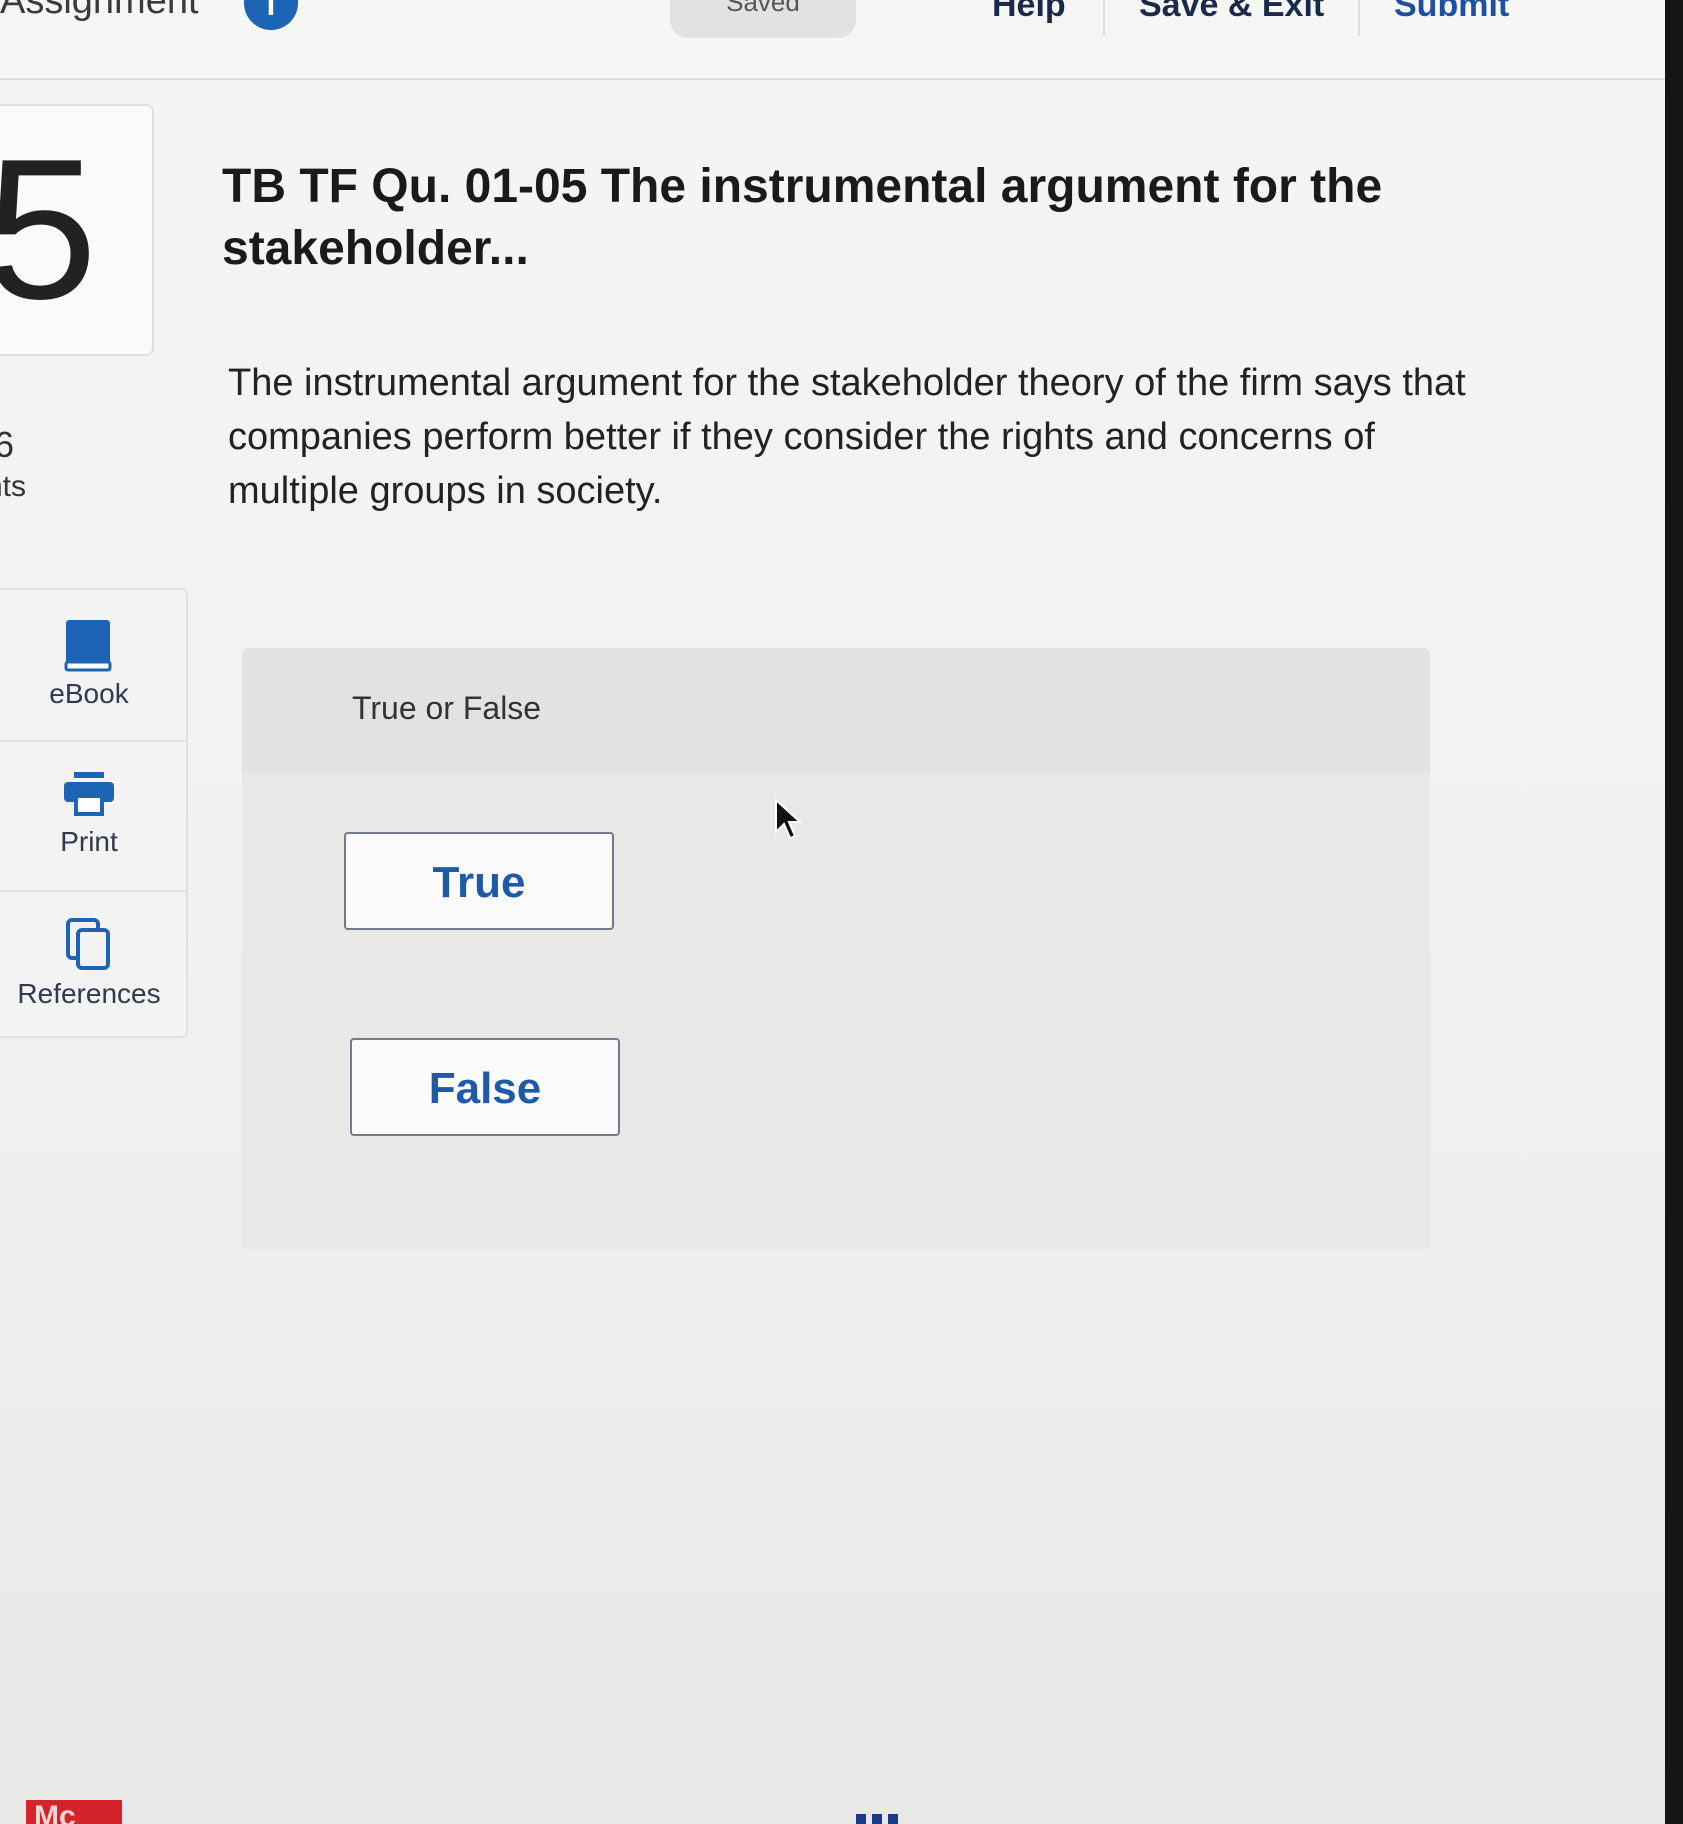 The image size is (1683, 1824). I want to click on book-icon, so click(88, 646).